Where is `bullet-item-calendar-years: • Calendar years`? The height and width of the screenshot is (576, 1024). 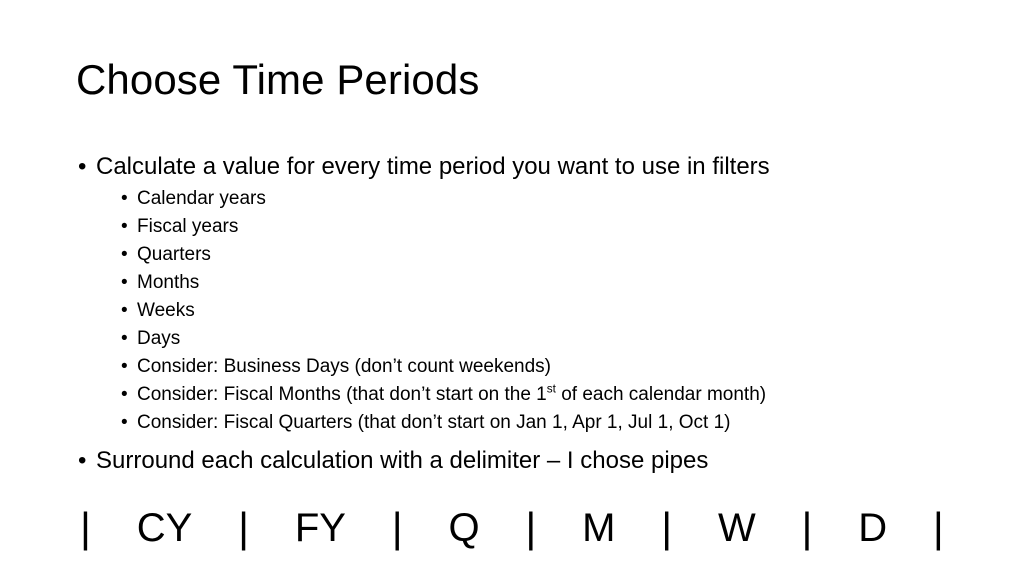 bullet-item-calendar-years: • Calendar years is located at coordinates (548, 199).